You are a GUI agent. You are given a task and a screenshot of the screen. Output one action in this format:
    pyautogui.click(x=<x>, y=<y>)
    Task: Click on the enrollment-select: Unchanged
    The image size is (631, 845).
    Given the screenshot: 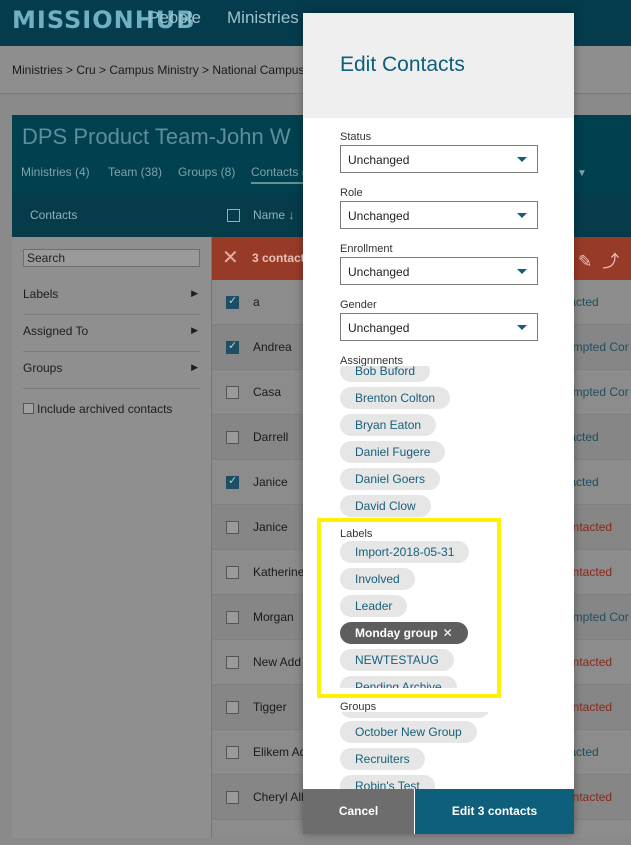 What is the action you would take?
    pyautogui.click(x=439, y=271)
    